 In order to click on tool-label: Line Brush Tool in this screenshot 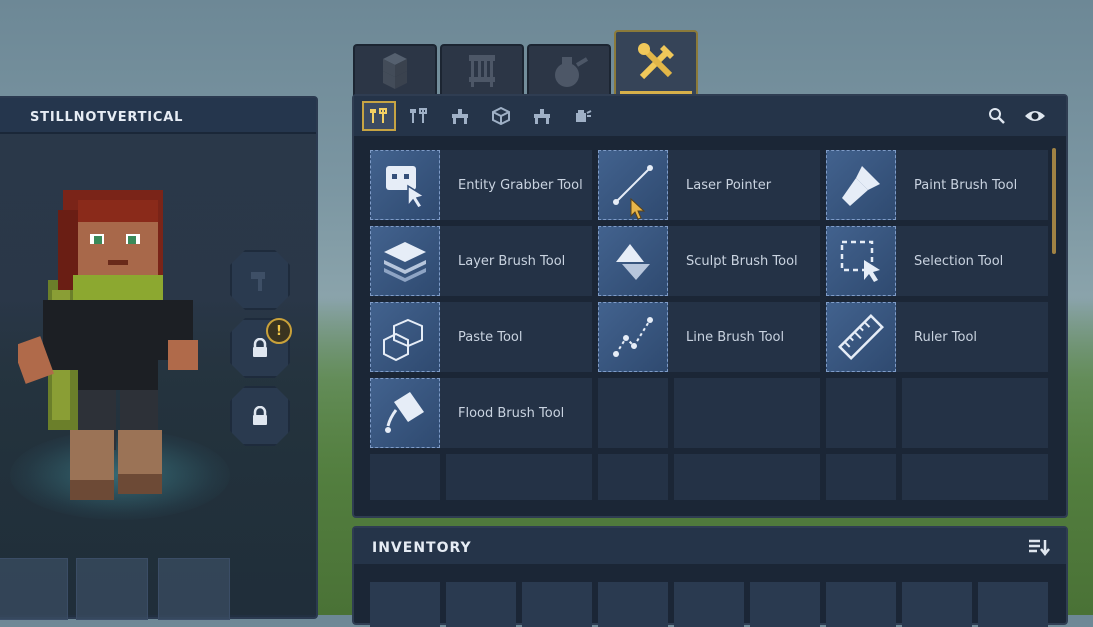, I will do `click(735, 337)`.